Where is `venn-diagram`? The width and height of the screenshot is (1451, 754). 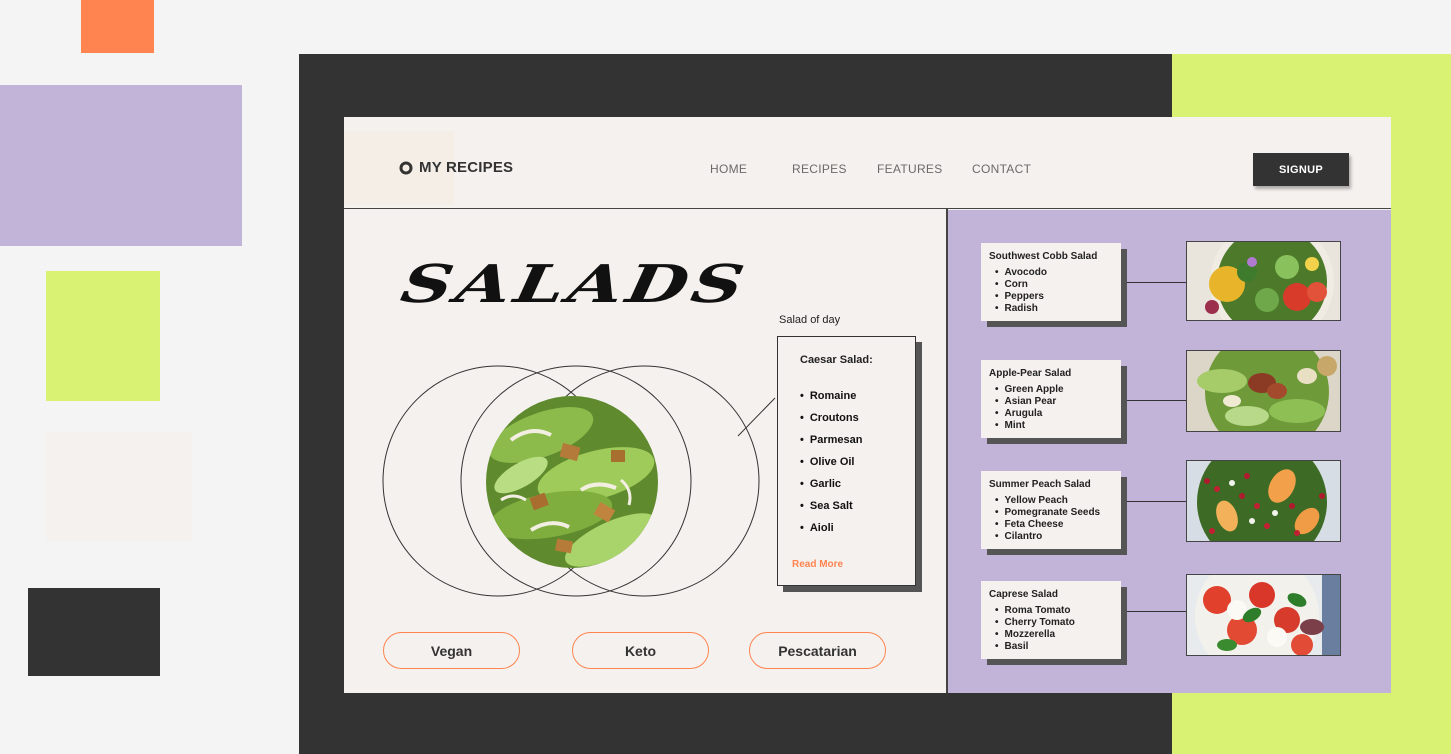 venn-diagram is located at coordinates (579, 481).